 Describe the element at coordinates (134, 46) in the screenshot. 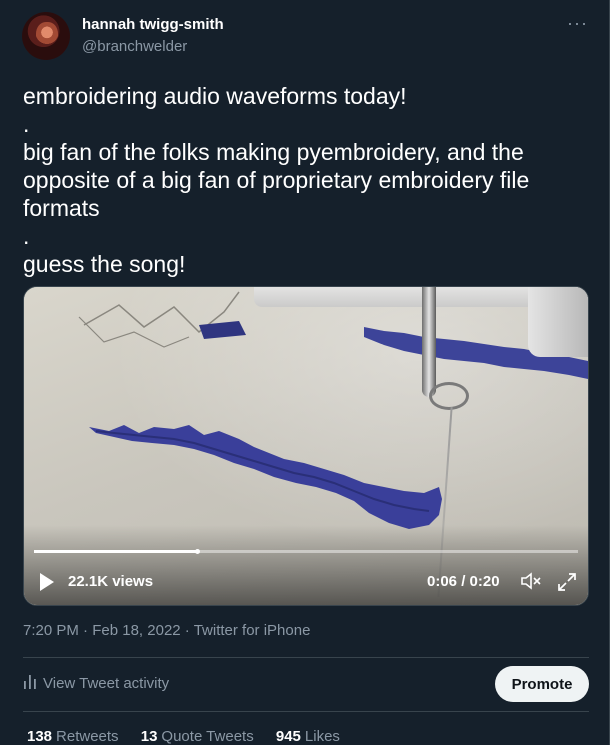

I see `author-username: @branchwelder` at that location.